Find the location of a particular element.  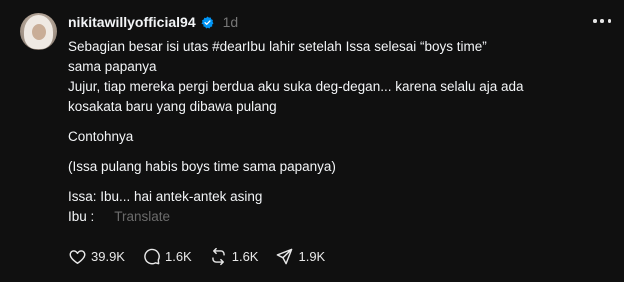

more-options-icon is located at coordinates (602, 21).